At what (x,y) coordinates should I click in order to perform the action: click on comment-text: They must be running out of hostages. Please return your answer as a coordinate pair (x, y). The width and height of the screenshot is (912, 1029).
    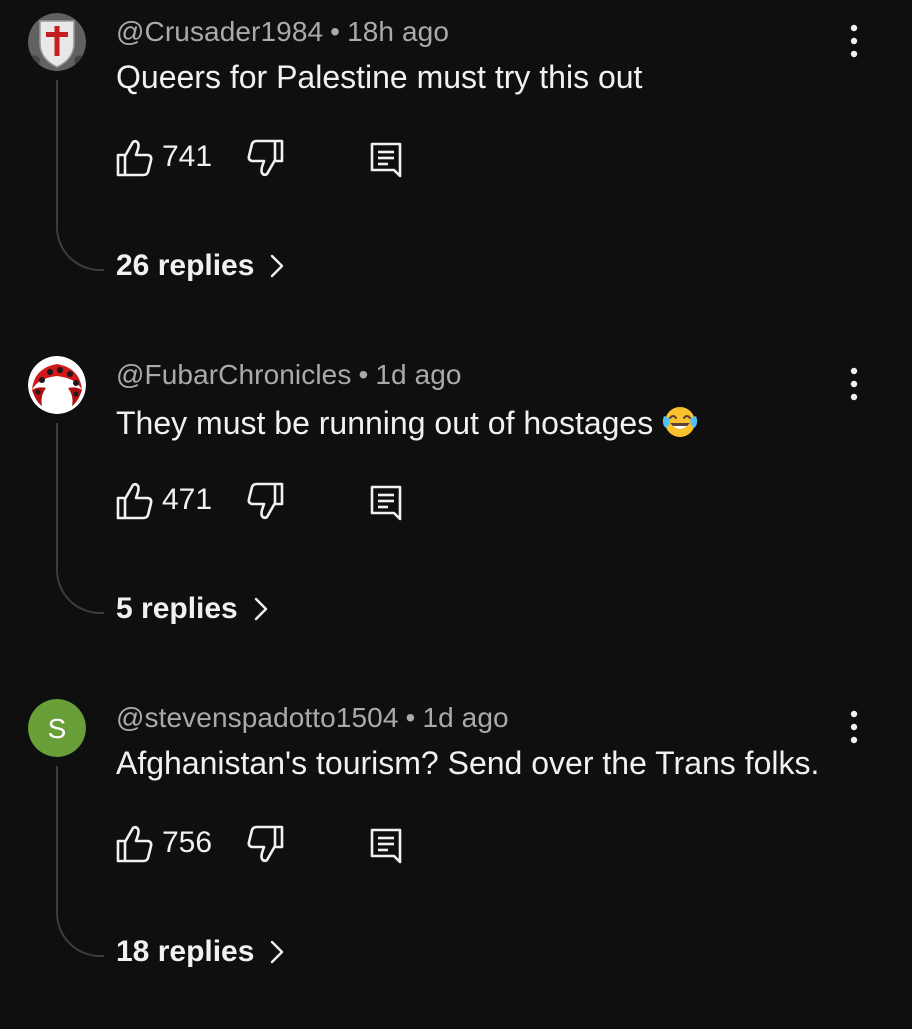
    Looking at the image, I should click on (407, 422).